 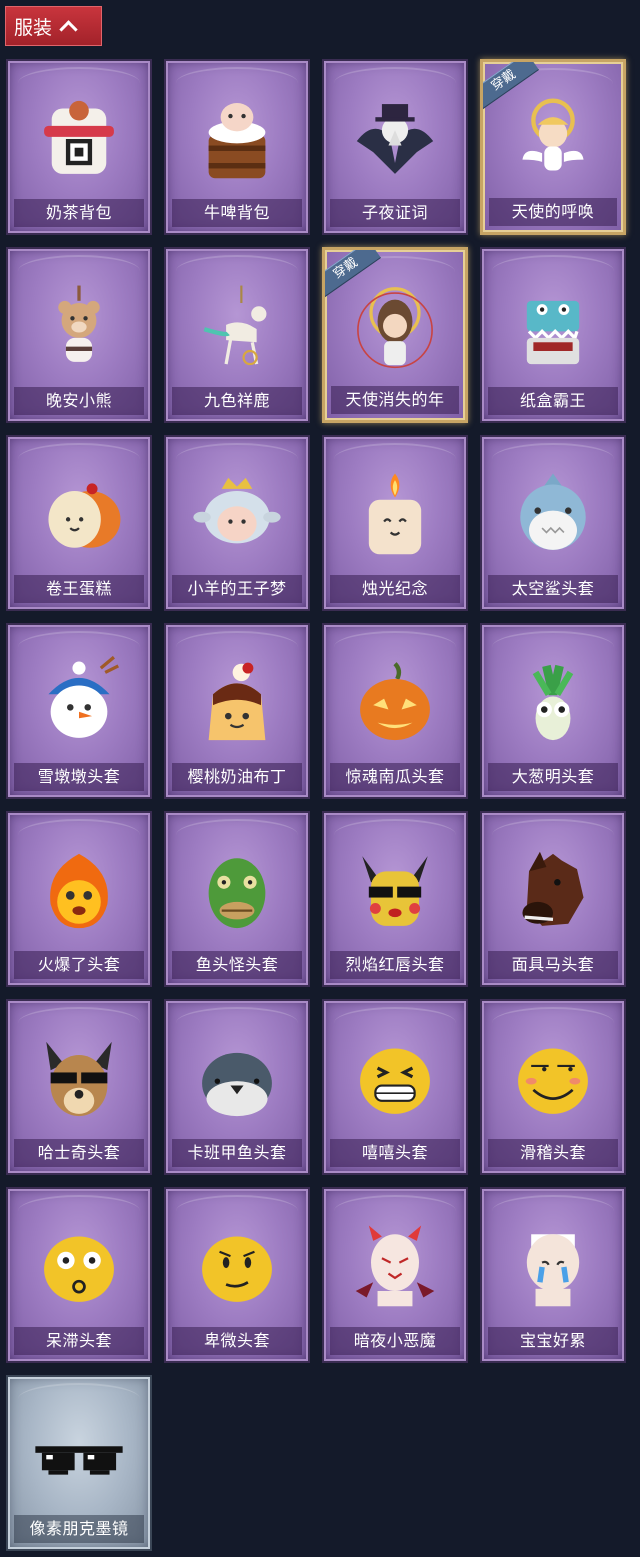 I want to click on cardboard-dino-icon, so click(x=553, y=329).